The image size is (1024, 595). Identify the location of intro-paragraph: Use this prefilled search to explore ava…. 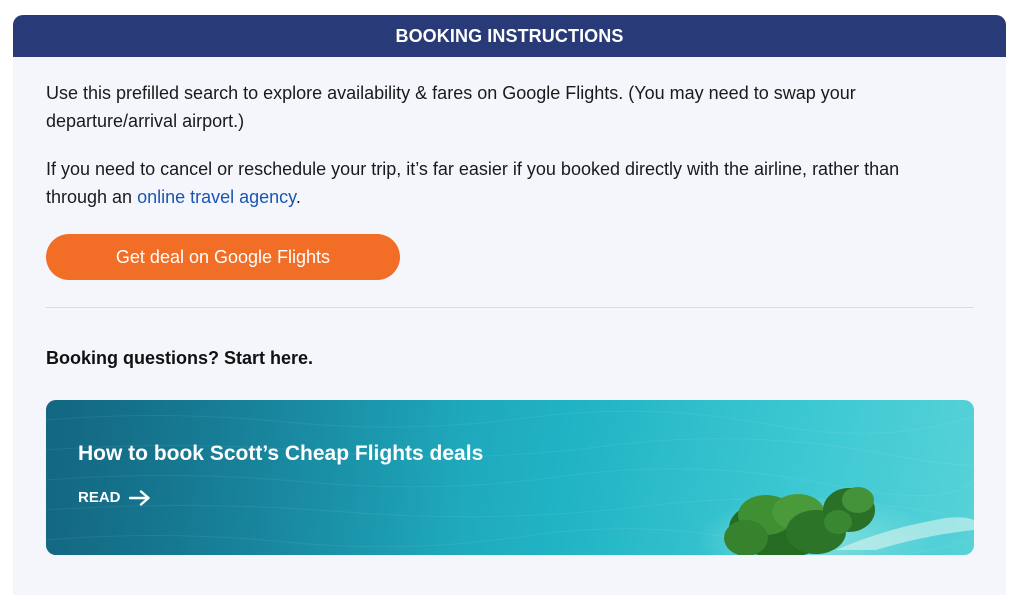
(496, 107).